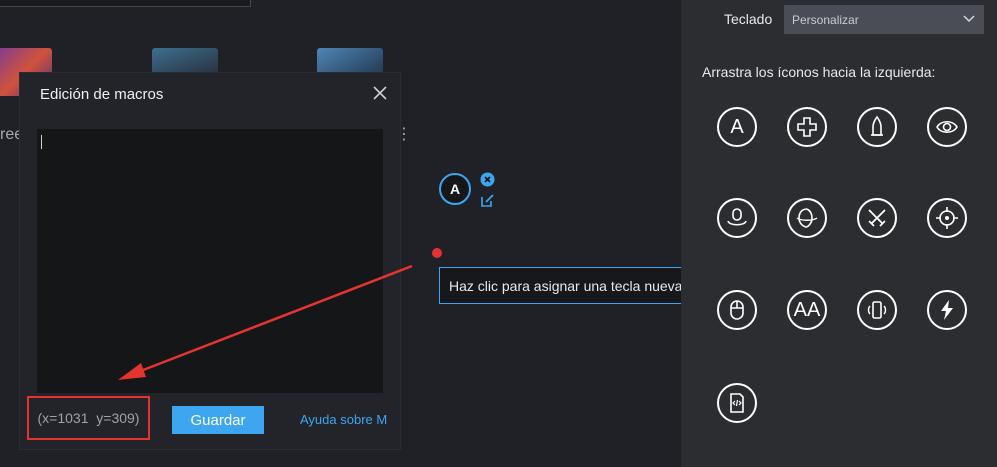 Image resolution: width=997 pixels, height=467 pixels. I want to click on lightning-icon, so click(947, 310).